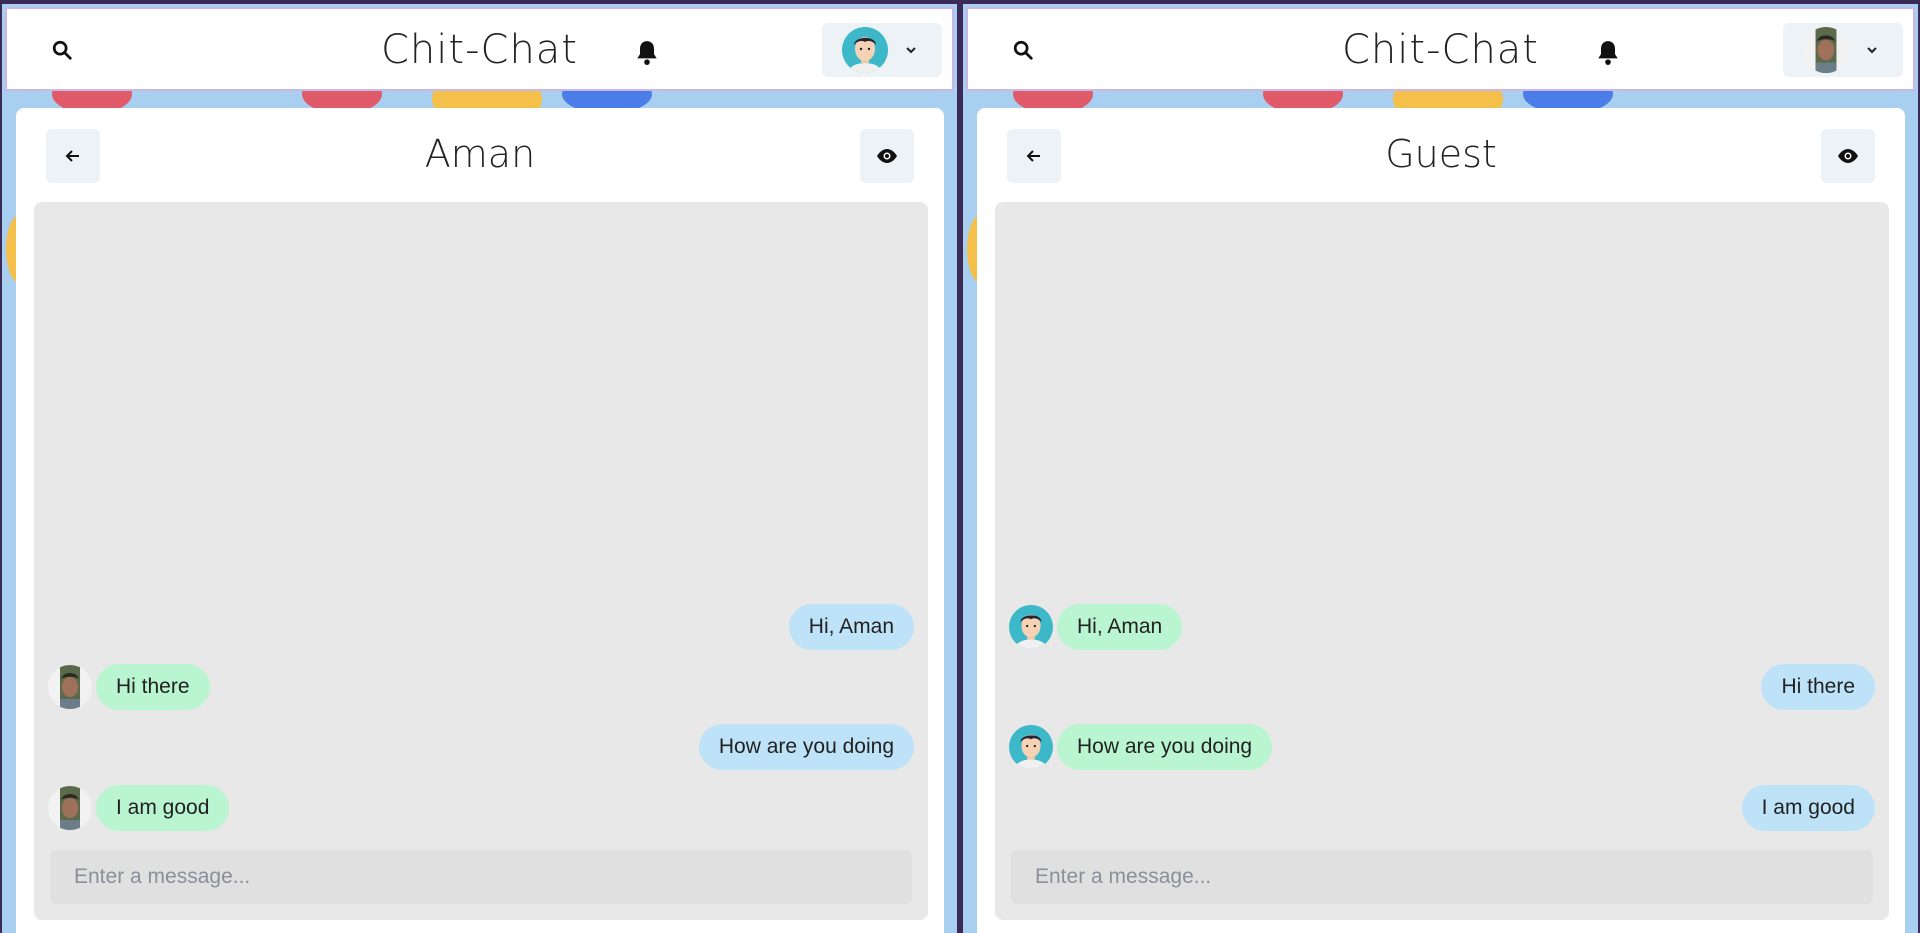 The width and height of the screenshot is (1920, 933). I want to click on message-bubble-outgoing: Hi, Aman, so click(851, 627).